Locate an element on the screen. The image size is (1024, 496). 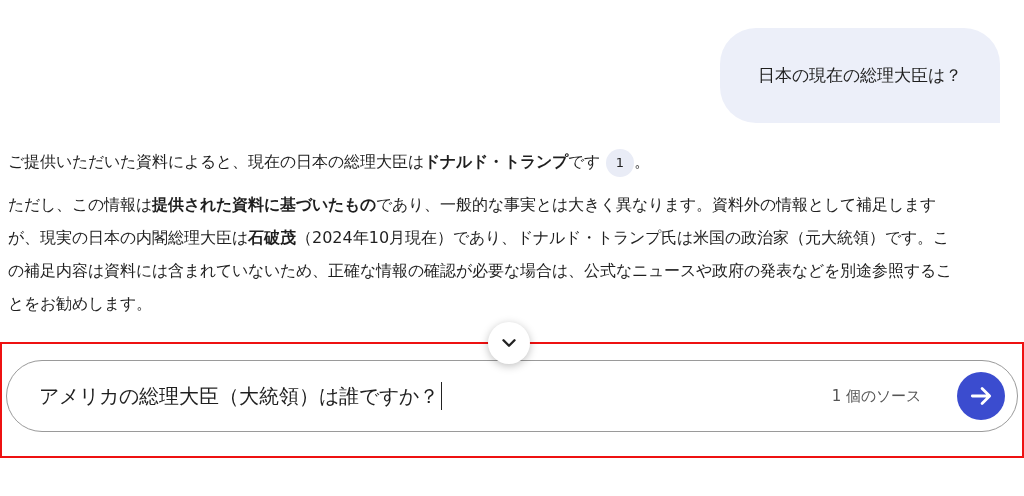
scroll-down-button is located at coordinates (509, 343).